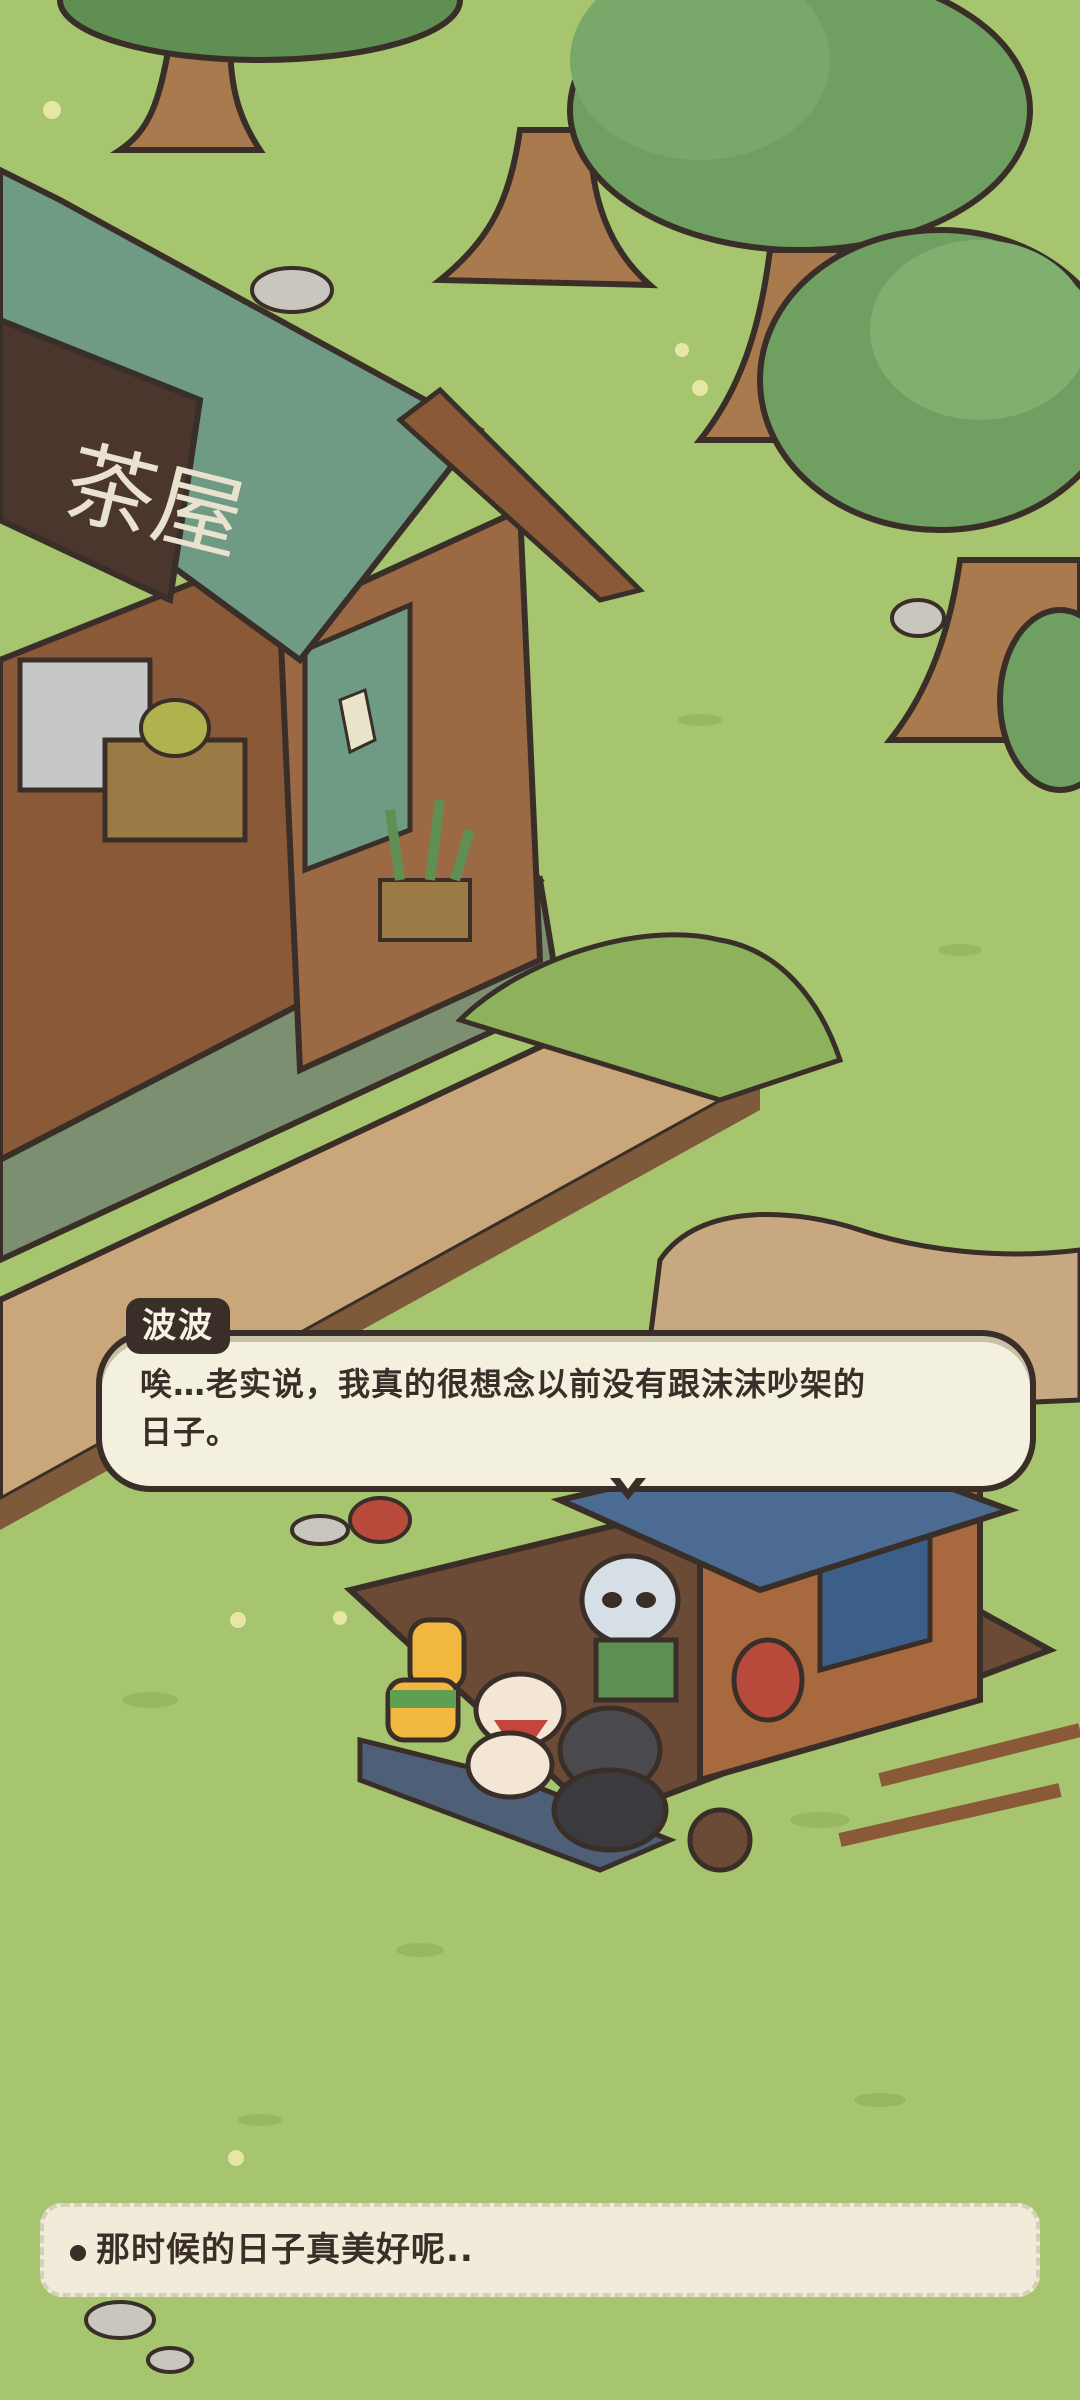 Image resolution: width=1080 pixels, height=2400 pixels. Describe the element at coordinates (630, 1628) in the screenshot. I see `panda-character` at that location.